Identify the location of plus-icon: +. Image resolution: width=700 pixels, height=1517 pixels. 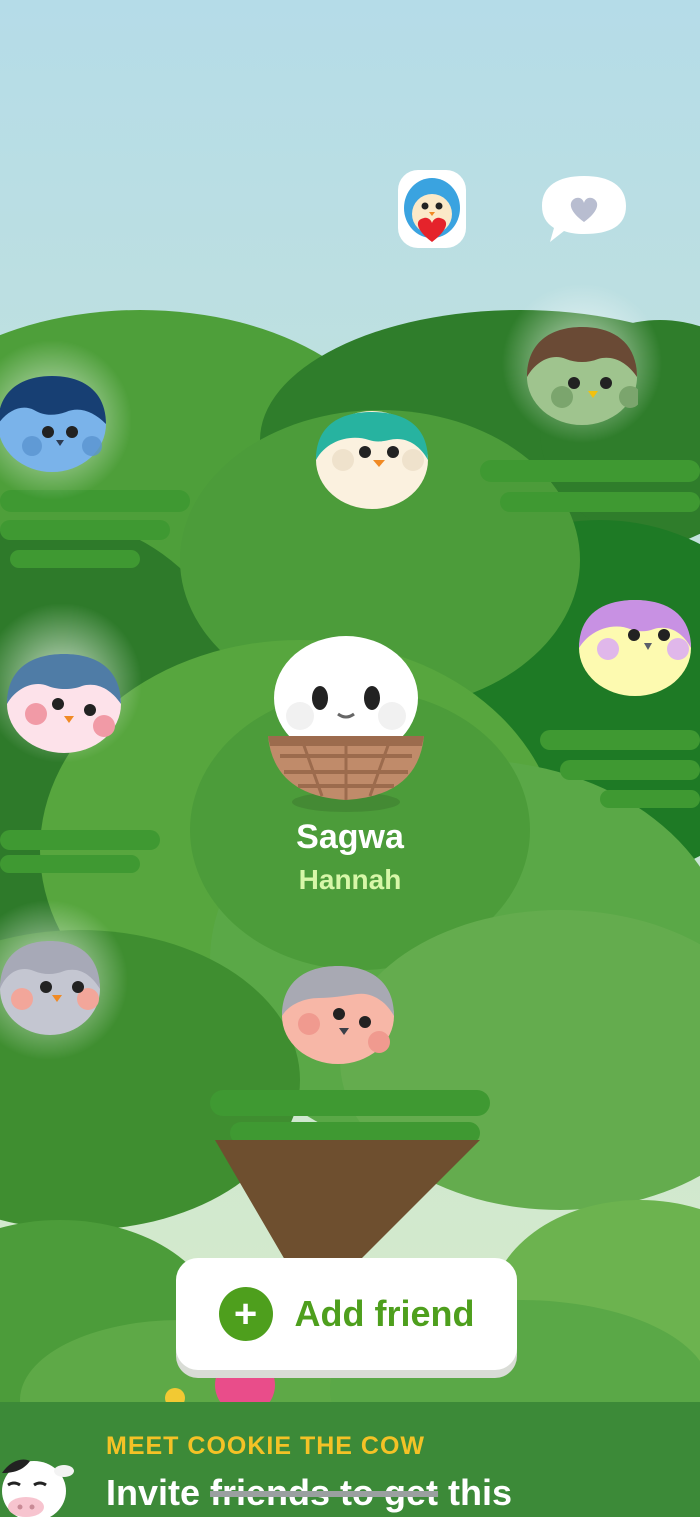
(245, 1314).